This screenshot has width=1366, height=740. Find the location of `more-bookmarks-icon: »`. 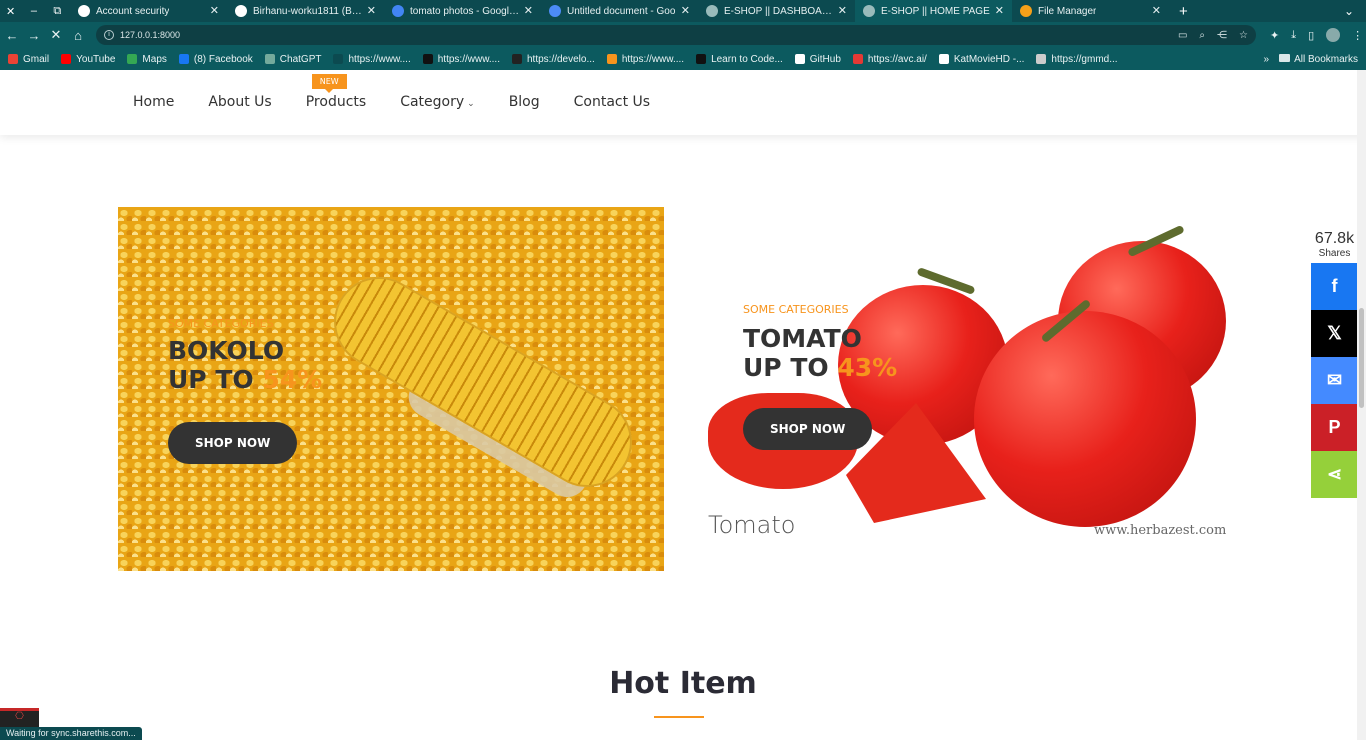

more-bookmarks-icon: » is located at coordinates (1267, 59).